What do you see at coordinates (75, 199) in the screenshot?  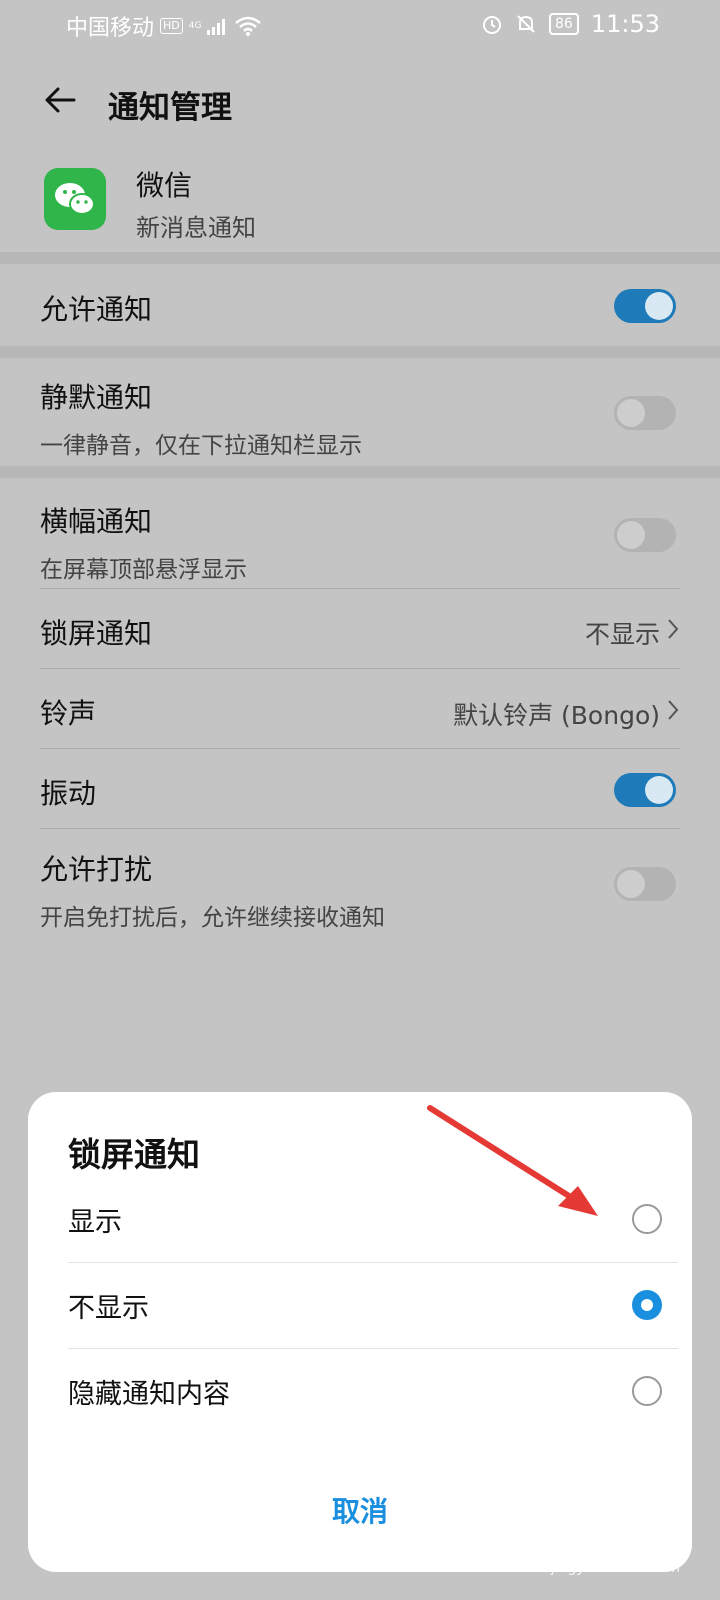 I see `wechat-app-icon` at bounding box center [75, 199].